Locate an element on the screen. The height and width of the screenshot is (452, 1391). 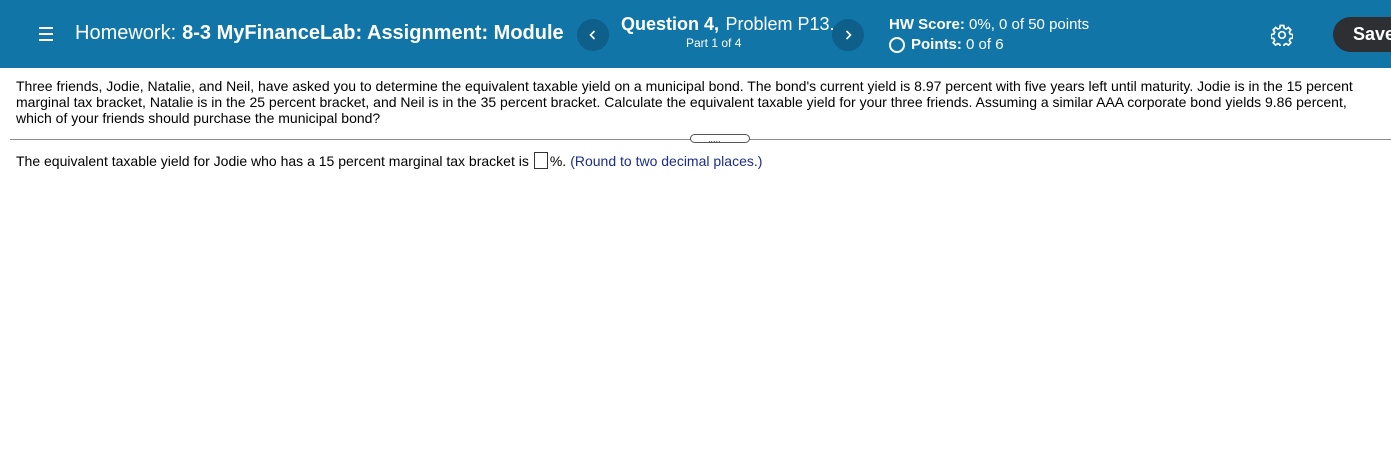
points-label: Points: is located at coordinates (936, 44).